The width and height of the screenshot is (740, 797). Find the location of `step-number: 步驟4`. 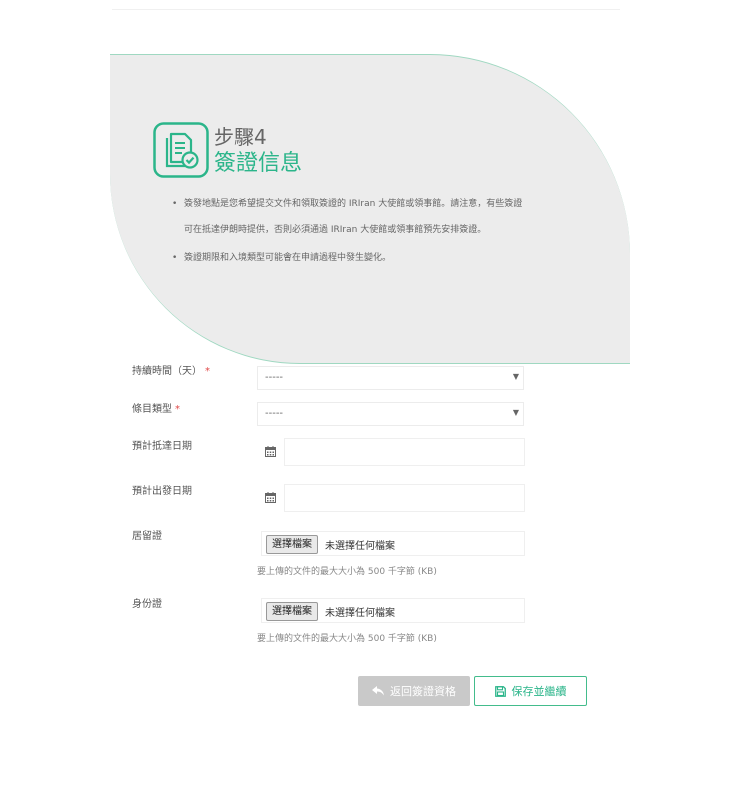

step-number: 步驟4 is located at coordinates (240, 137).